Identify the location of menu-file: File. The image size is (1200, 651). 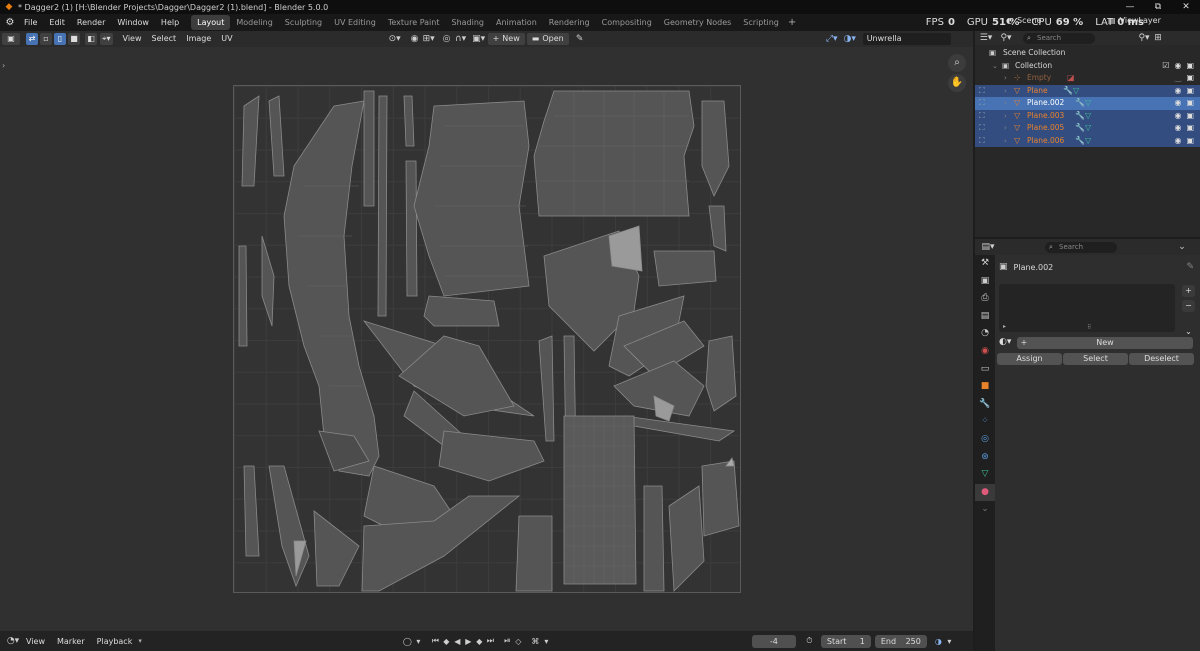
(30, 22).